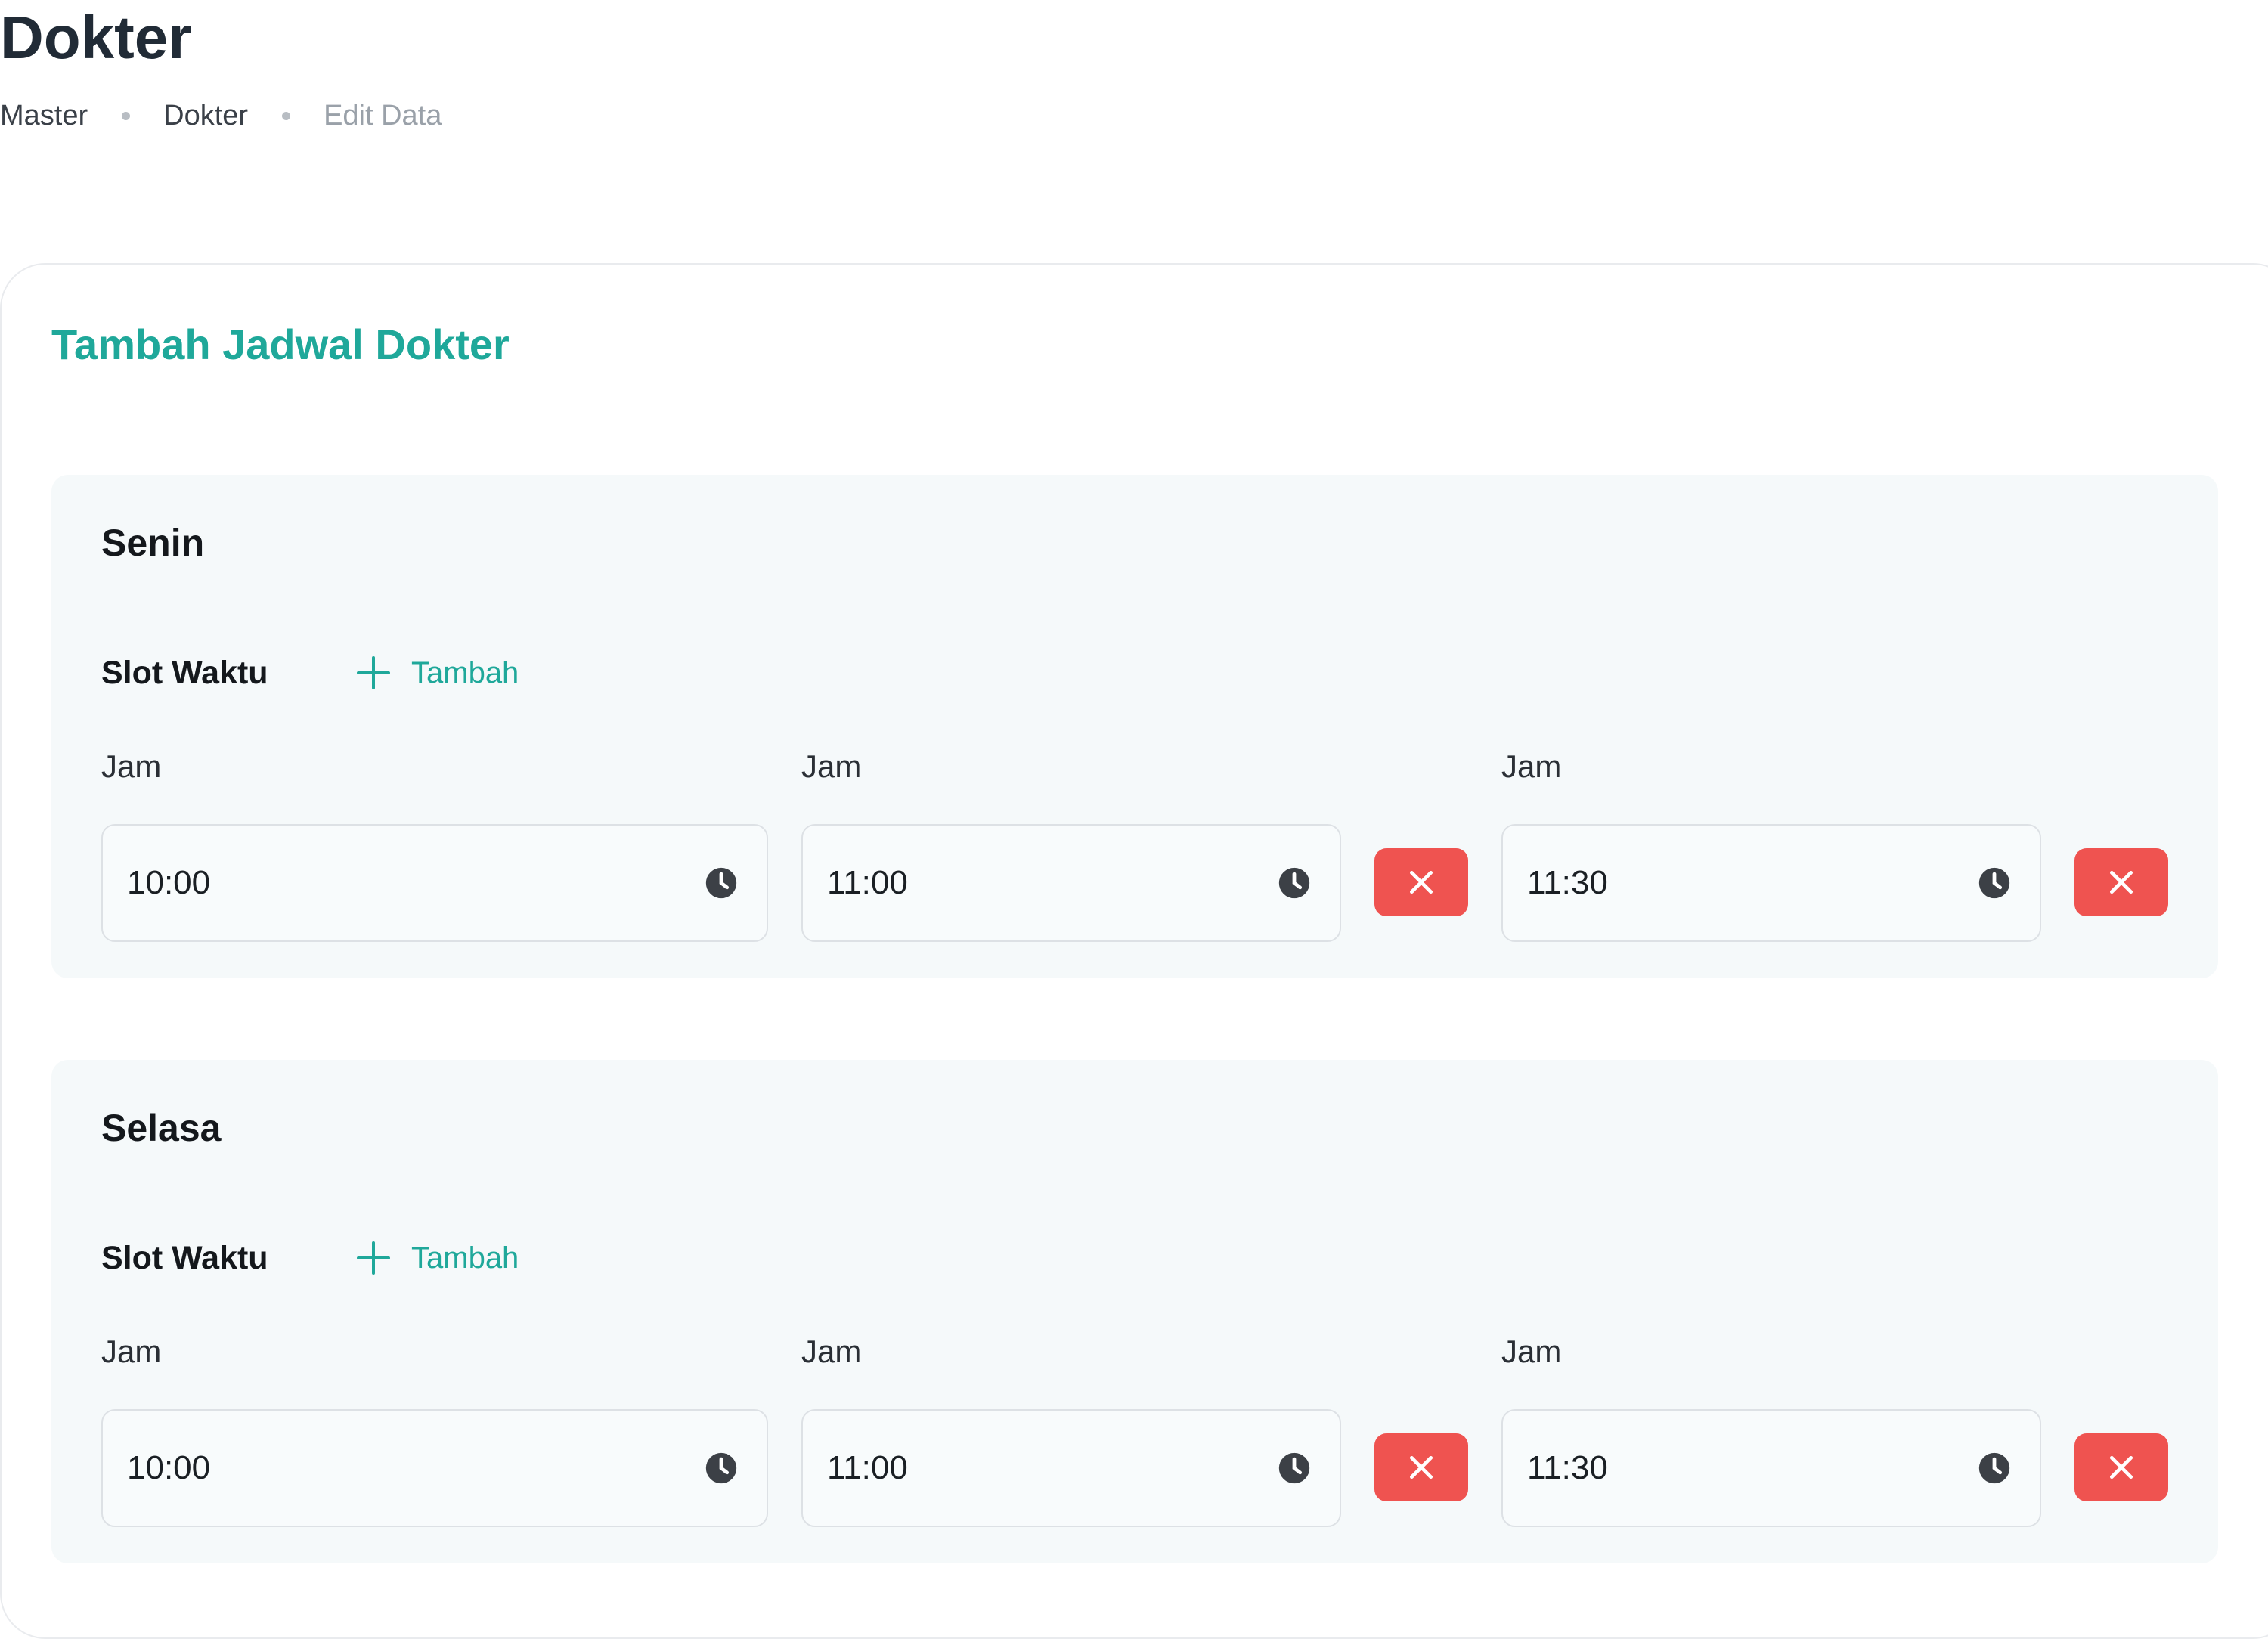 This screenshot has height=1639, width=2268. What do you see at coordinates (44, 115) in the screenshot?
I see `breadcrumb-item-master: Master` at bounding box center [44, 115].